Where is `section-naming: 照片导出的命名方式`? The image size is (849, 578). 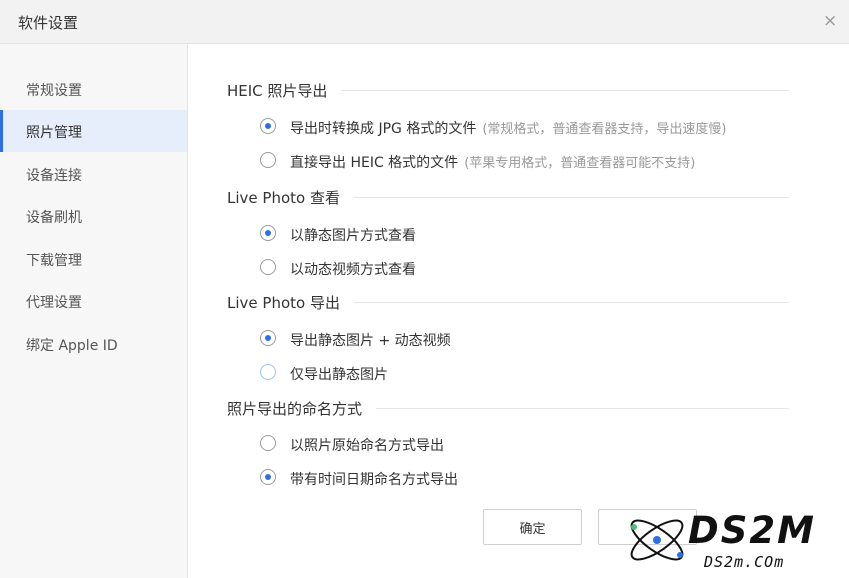 section-naming: 照片导出的命名方式 is located at coordinates (508, 408).